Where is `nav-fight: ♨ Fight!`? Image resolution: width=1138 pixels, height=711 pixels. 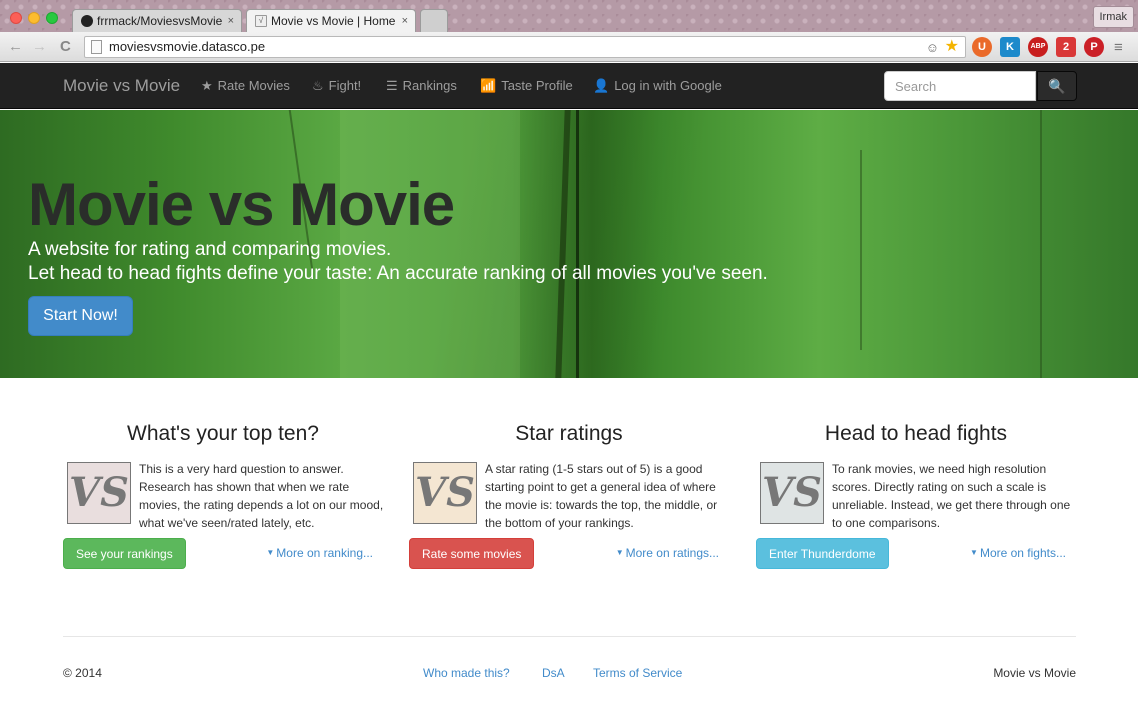
nav-fight: ♨ Fight! is located at coordinates (336, 86).